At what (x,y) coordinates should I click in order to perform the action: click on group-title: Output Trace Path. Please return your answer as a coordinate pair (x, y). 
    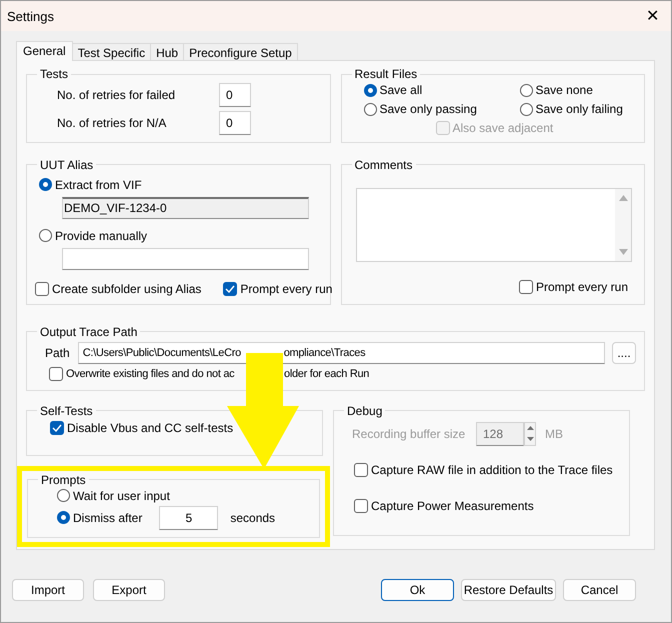
    Looking at the image, I should click on (88, 331).